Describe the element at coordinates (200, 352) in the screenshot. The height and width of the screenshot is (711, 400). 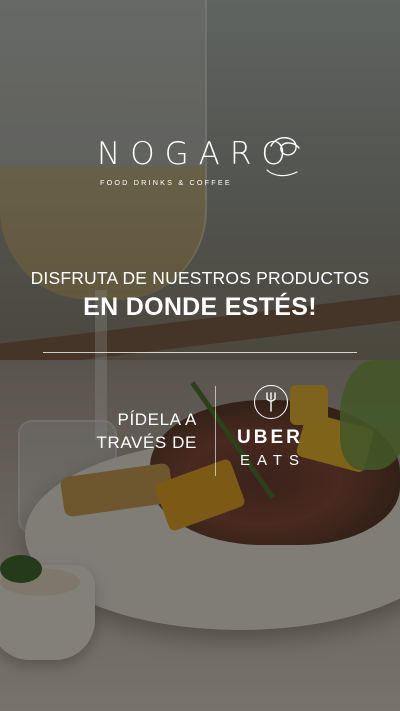
I see `divider` at that location.